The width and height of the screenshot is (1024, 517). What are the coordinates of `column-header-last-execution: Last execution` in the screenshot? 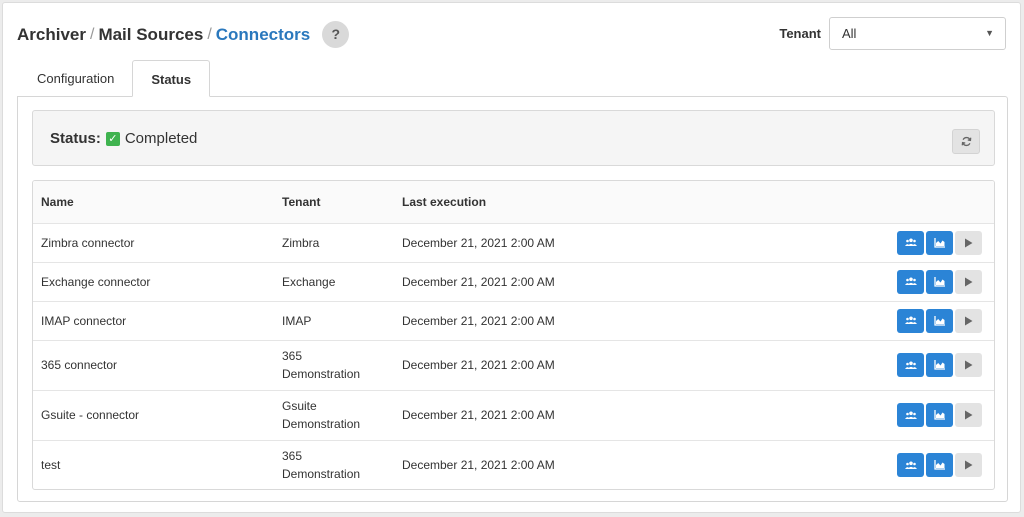 It's located at (579, 202).